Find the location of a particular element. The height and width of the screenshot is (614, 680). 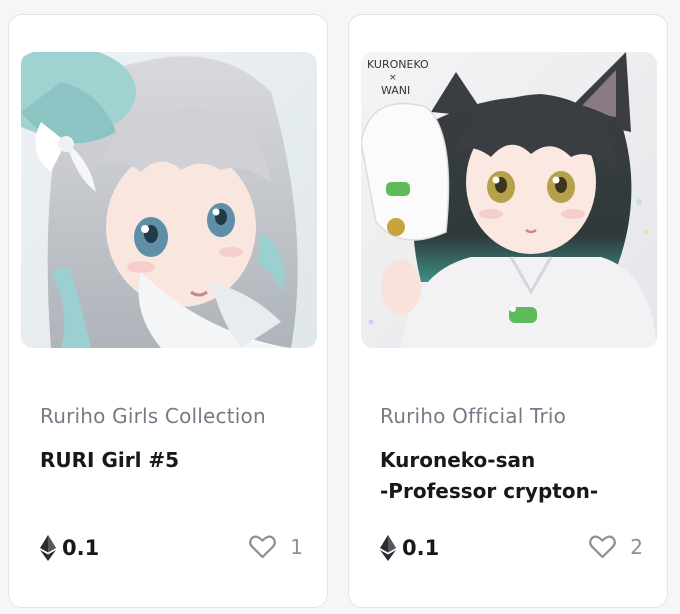

nft-title: Kuroneko-san -Professor crypton- is located at coordinates (515, 476).